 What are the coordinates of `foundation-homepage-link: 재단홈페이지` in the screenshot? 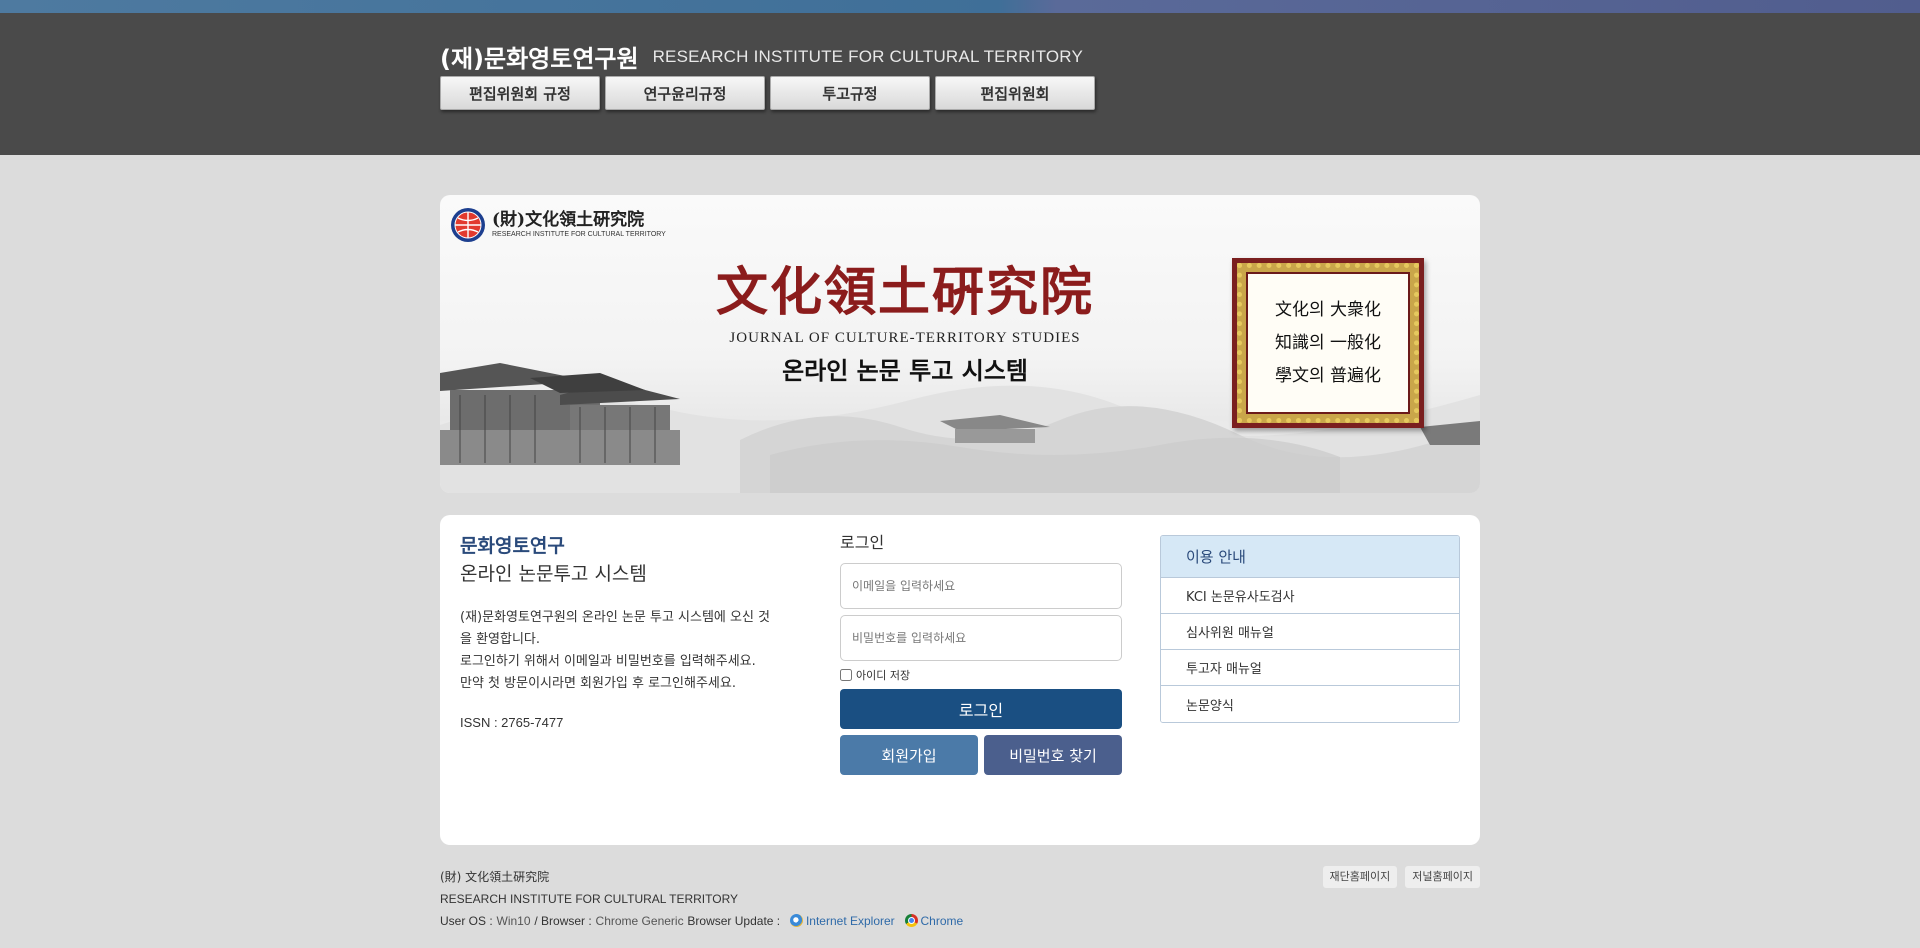 It's located at (1360, 877).